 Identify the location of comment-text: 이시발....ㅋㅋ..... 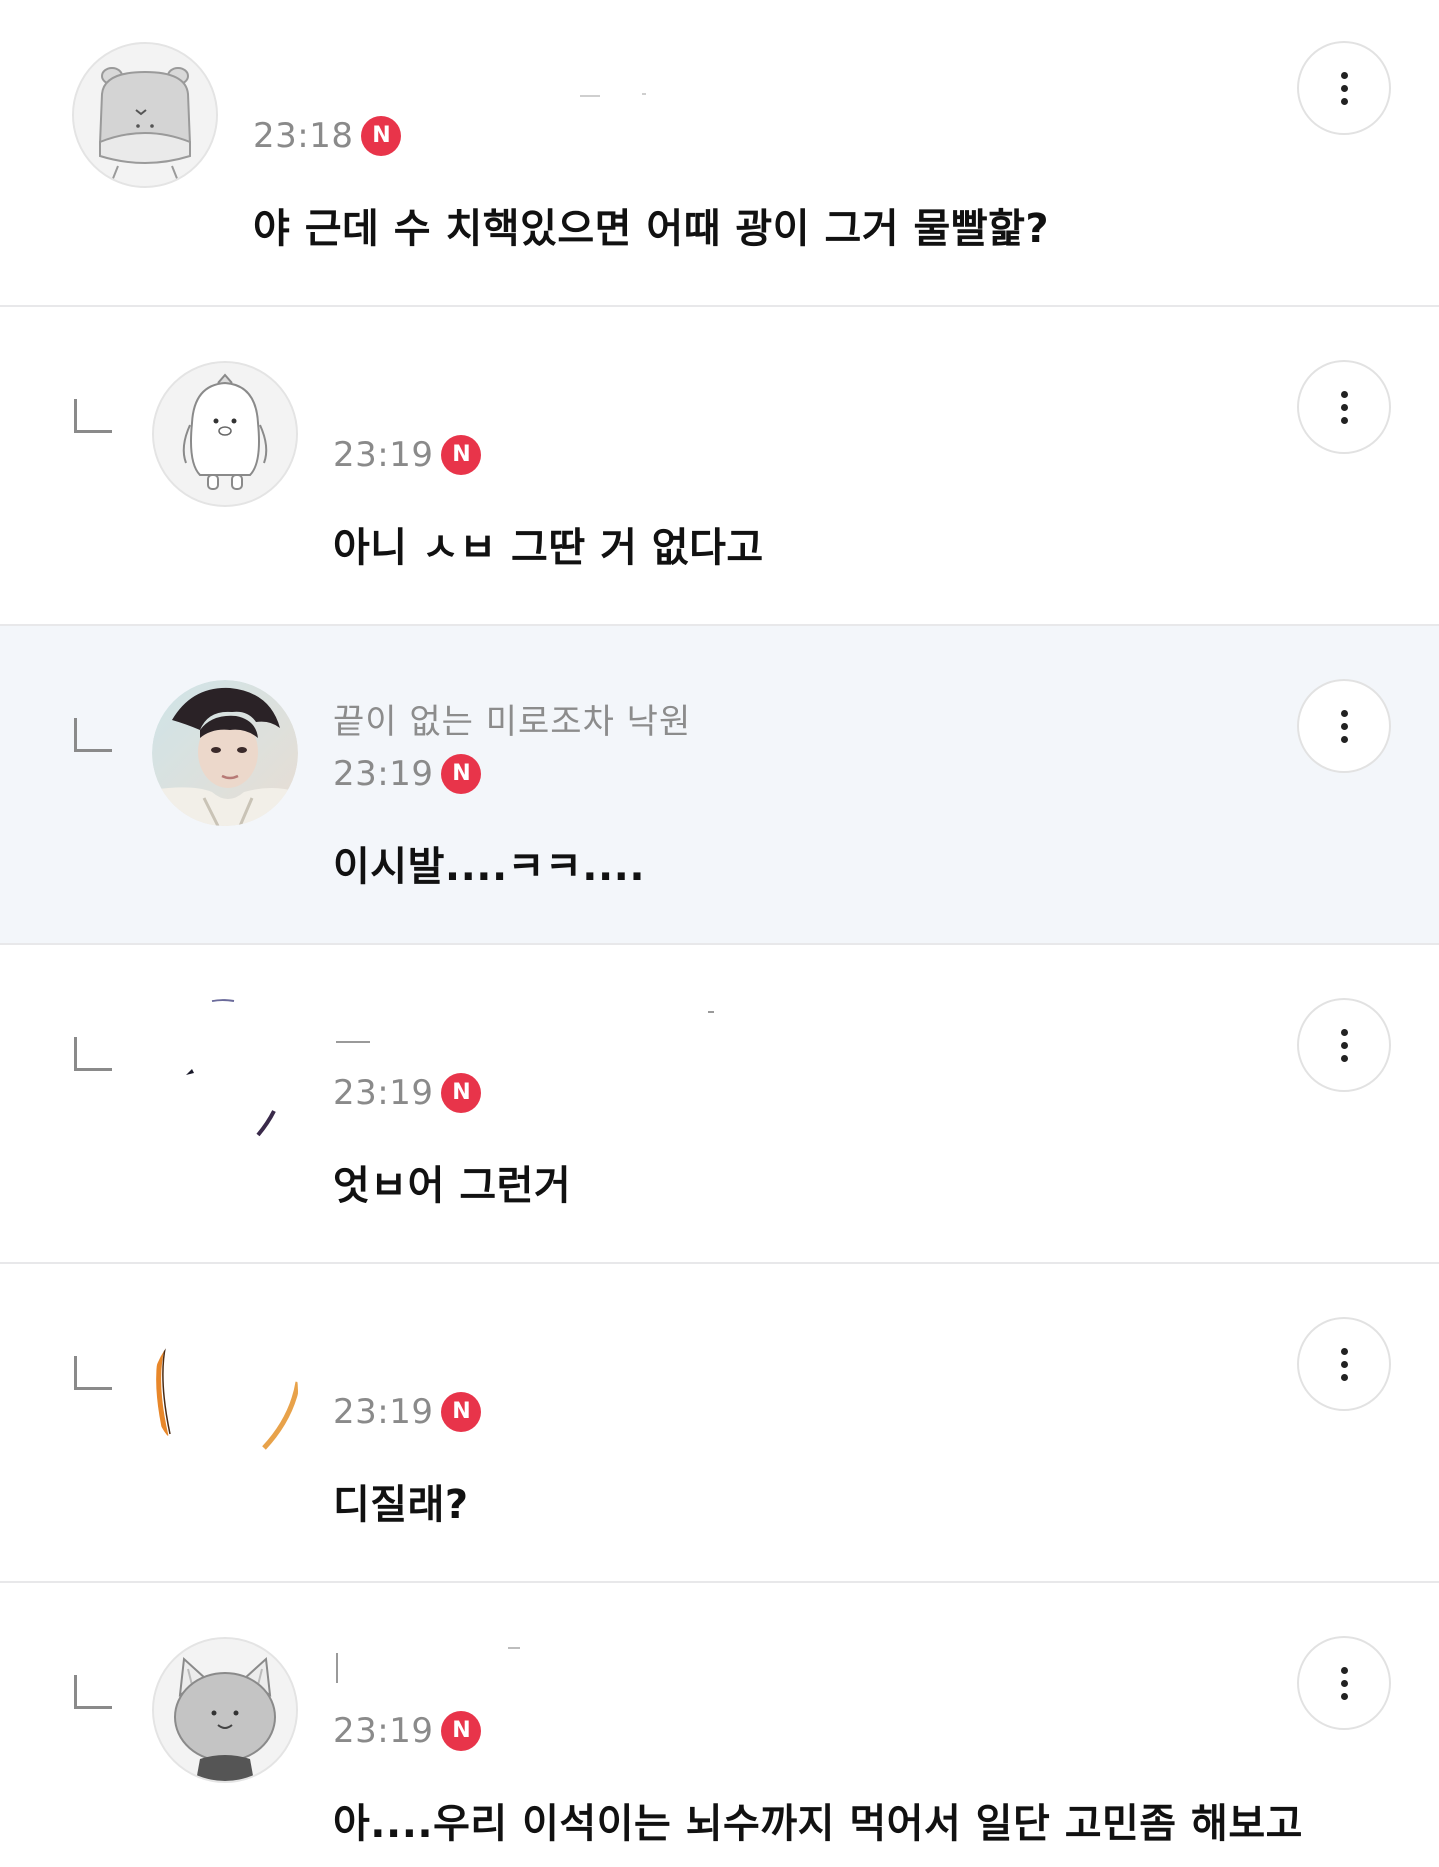
(489, 867).